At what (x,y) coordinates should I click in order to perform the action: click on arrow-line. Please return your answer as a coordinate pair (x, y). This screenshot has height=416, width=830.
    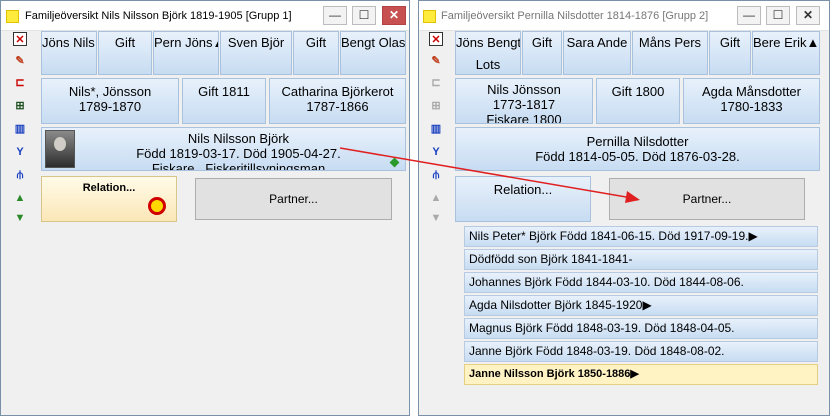
    Looking at the image, I should click on (486, 173).